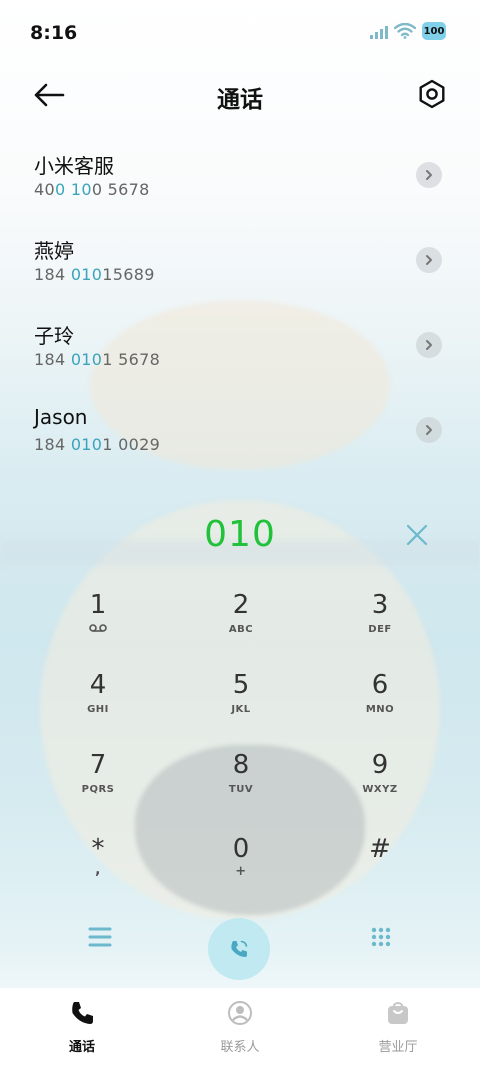 The width and height of the screenshot is (480, 1067). I want to click on key-letters: ,, so click(98, 870).